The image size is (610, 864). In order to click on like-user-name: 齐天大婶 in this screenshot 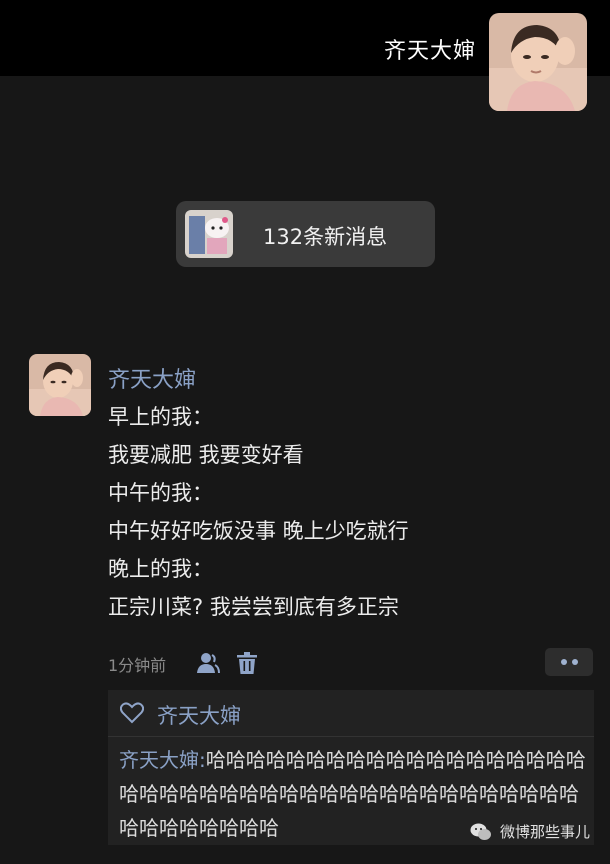, I will do `click(199, 715)`.